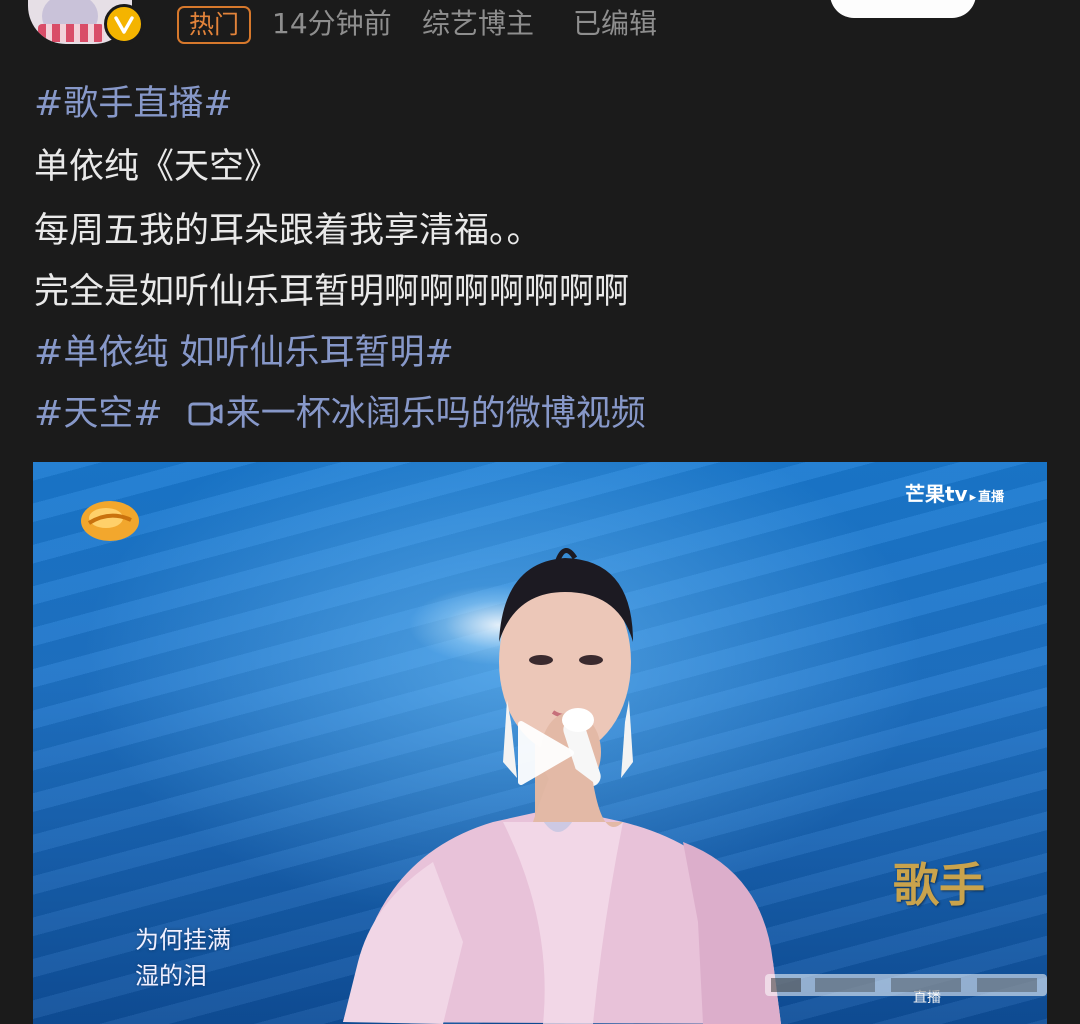 The height and width of the screenshot is (1024, 1080). Describe the element at coordinates (110, 521) in the screenshot. I see `hunan-tv-logo-icon` at that location.